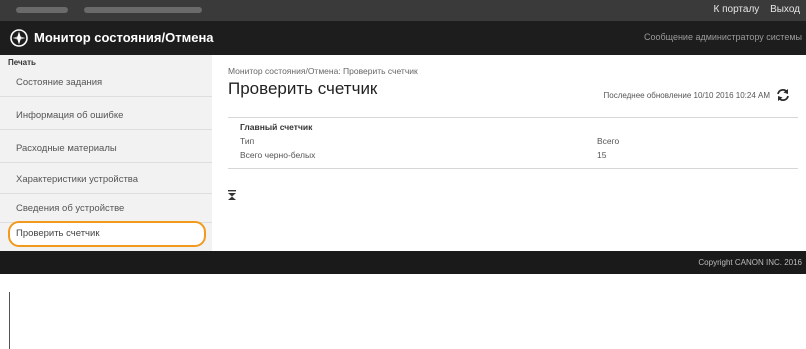 This screenshot has height=349, width=806. I want to click on sidebar-section-label: Печать, so click(22, 62).